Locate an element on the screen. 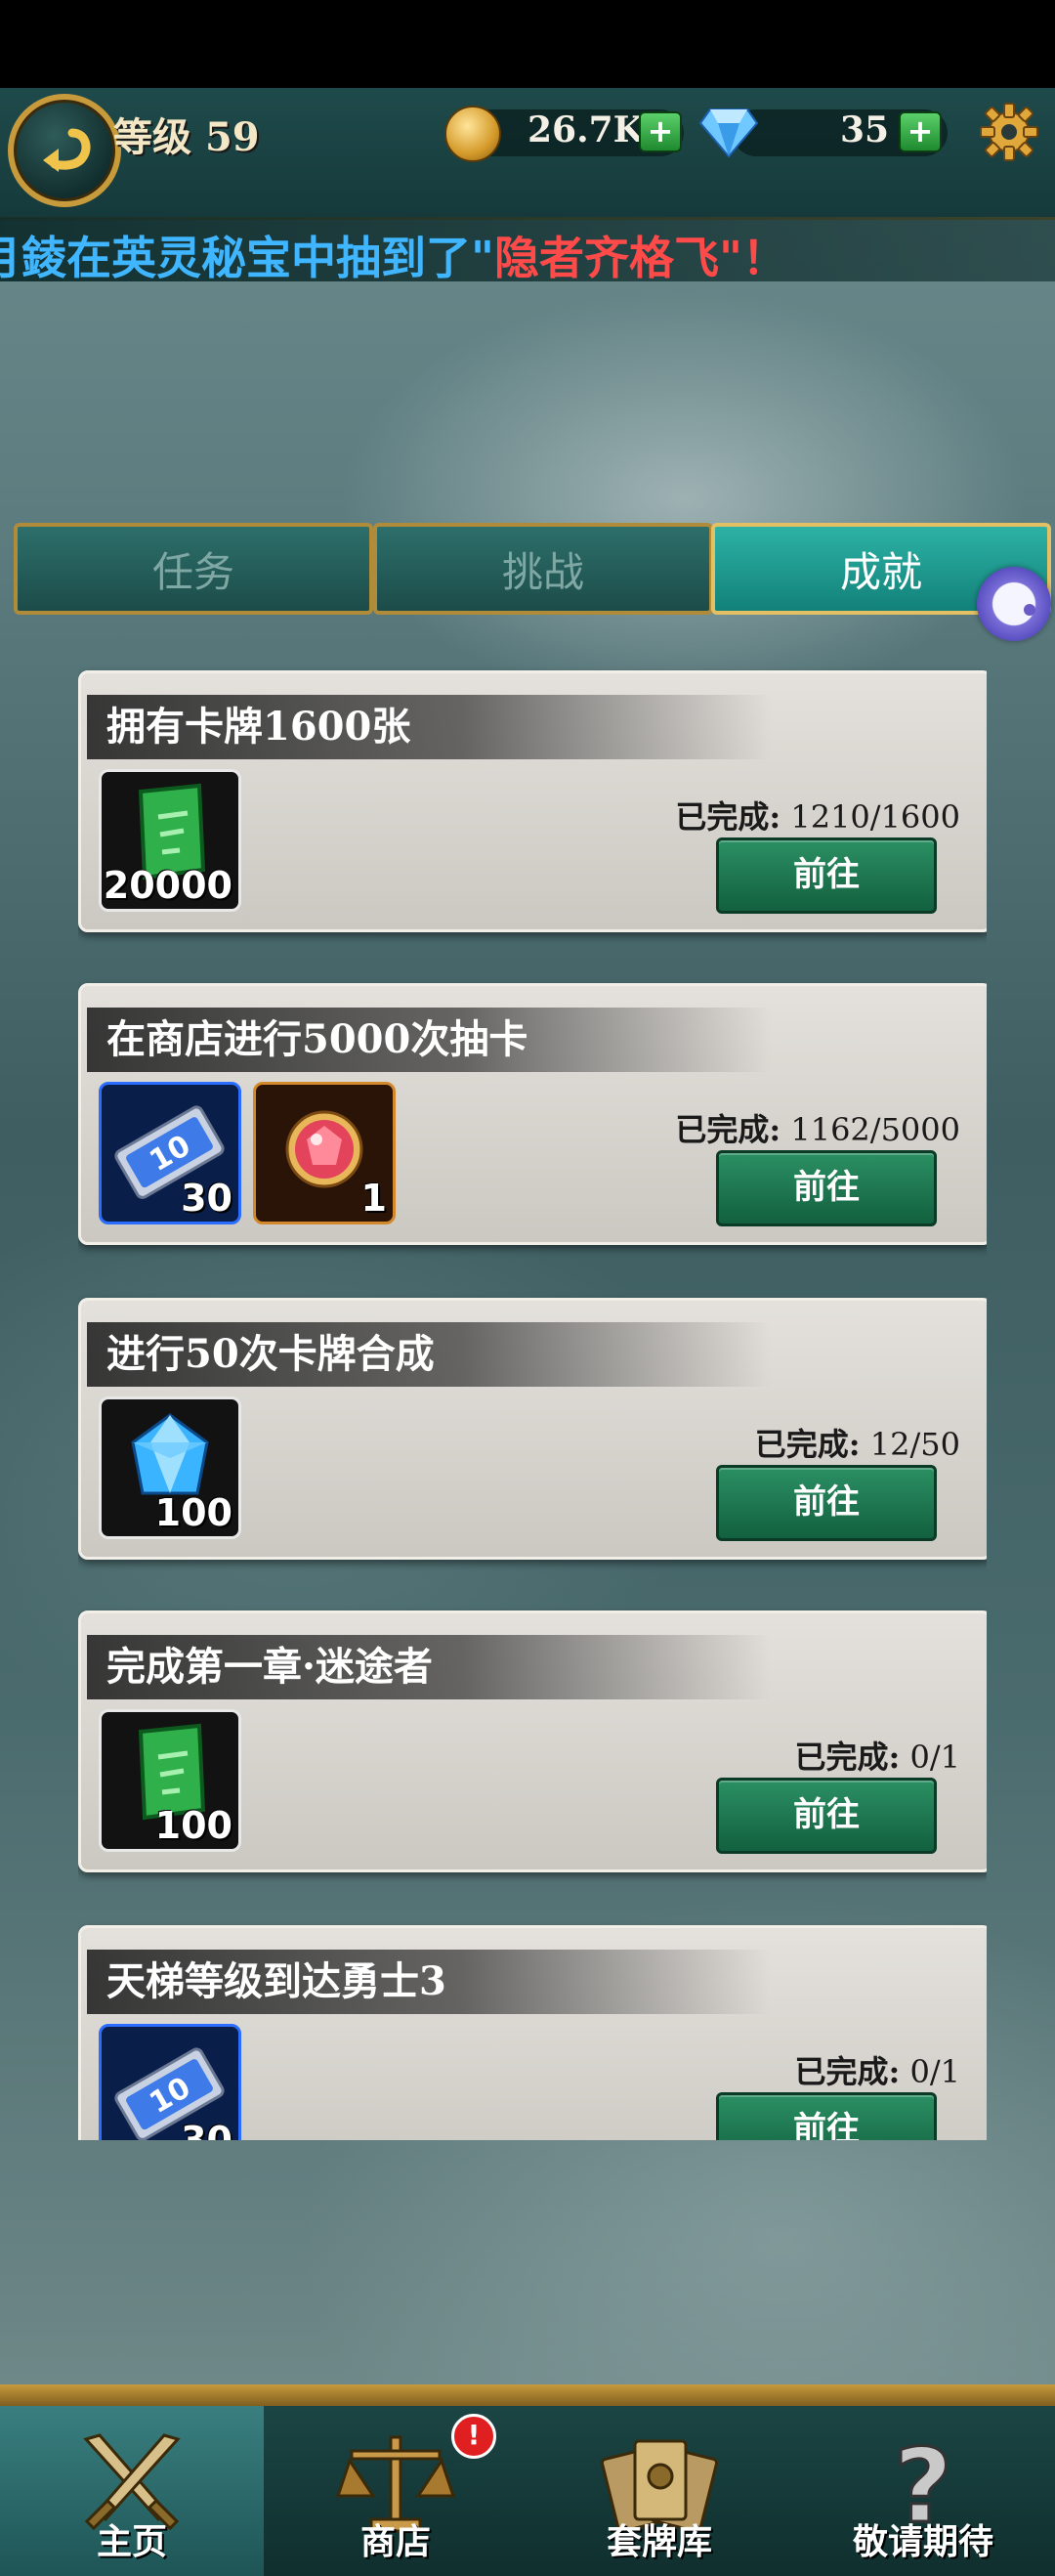  back-button is located at coordinates (64, 151).